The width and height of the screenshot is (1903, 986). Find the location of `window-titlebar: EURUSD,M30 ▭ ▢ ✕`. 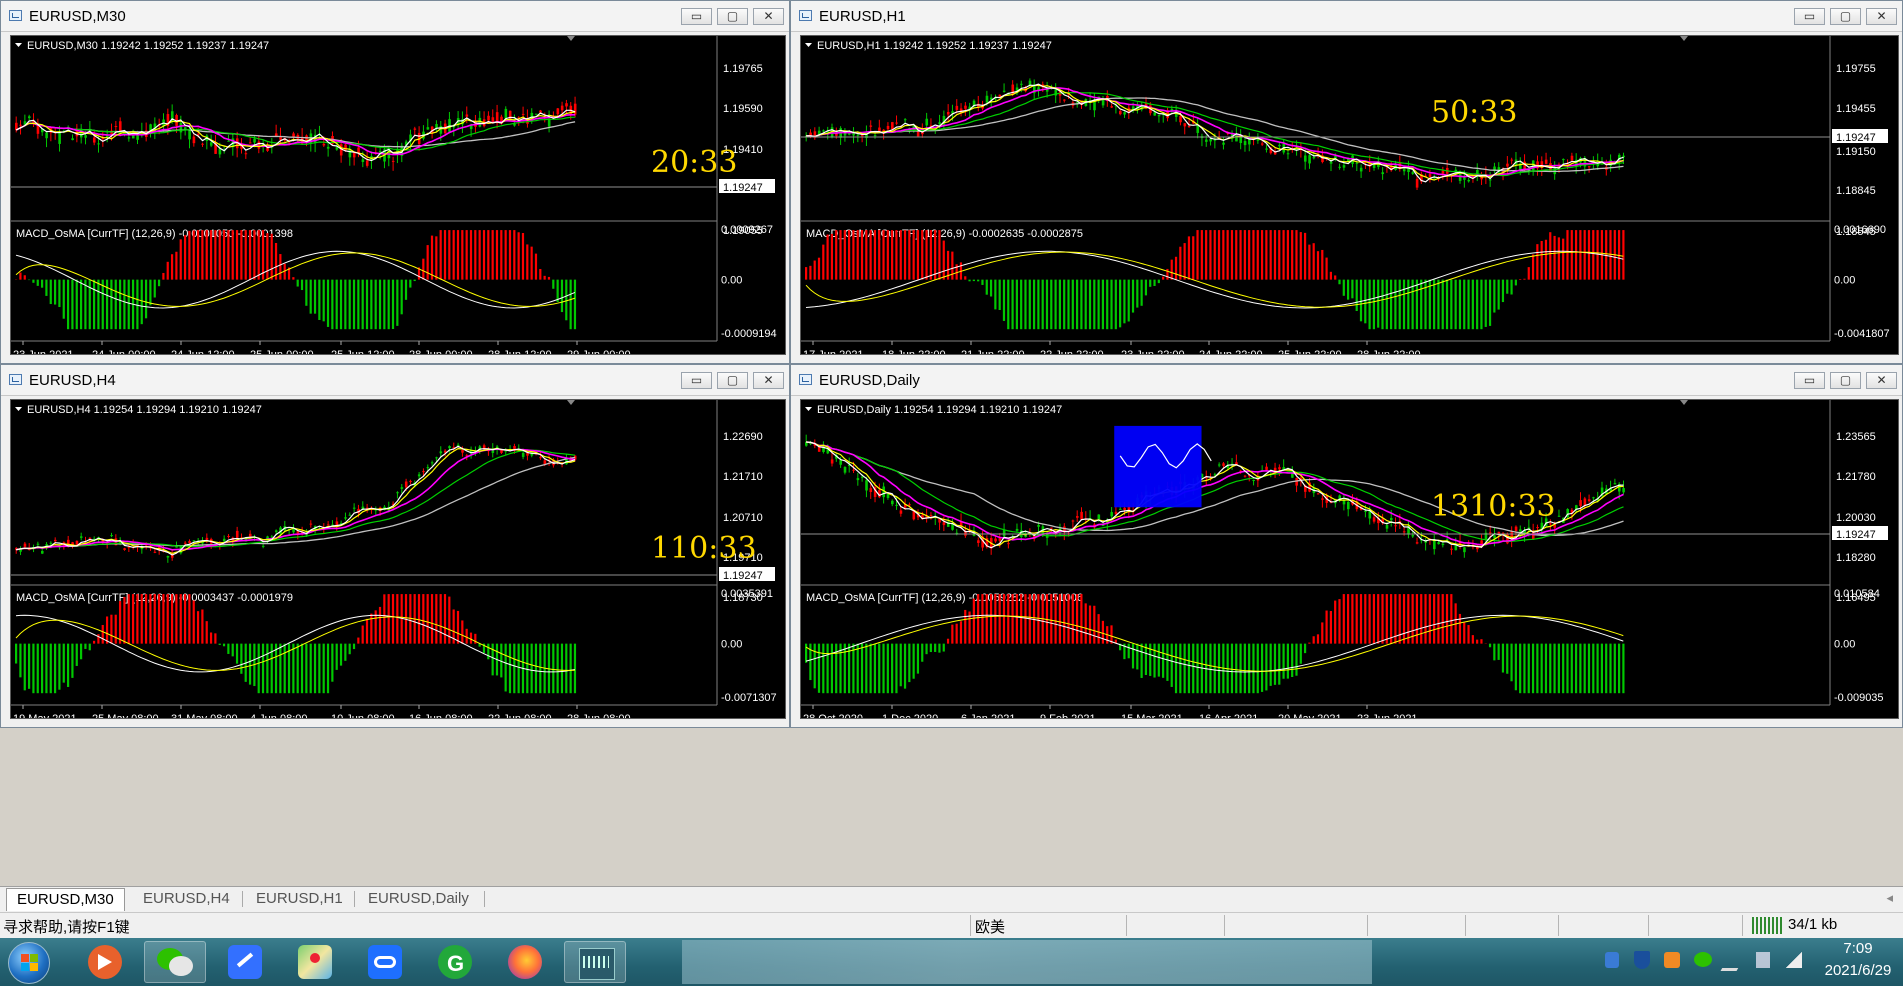

window-titlebar: EURUSD,M30 ▭ ▢ ✕ is located at coordinates (395, 16).